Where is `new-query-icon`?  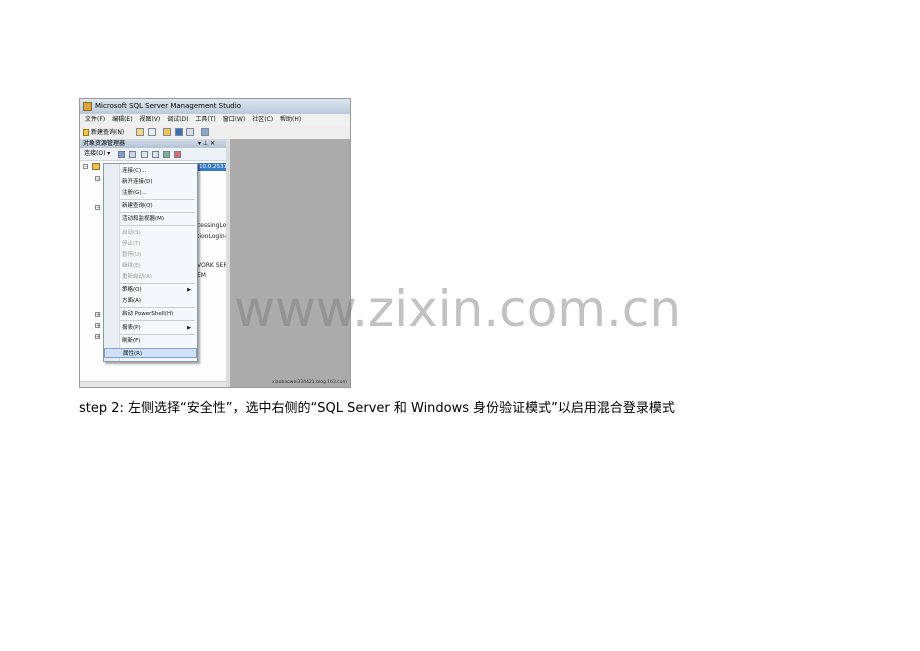 new-query-icon is located at coordinates (86, 132).